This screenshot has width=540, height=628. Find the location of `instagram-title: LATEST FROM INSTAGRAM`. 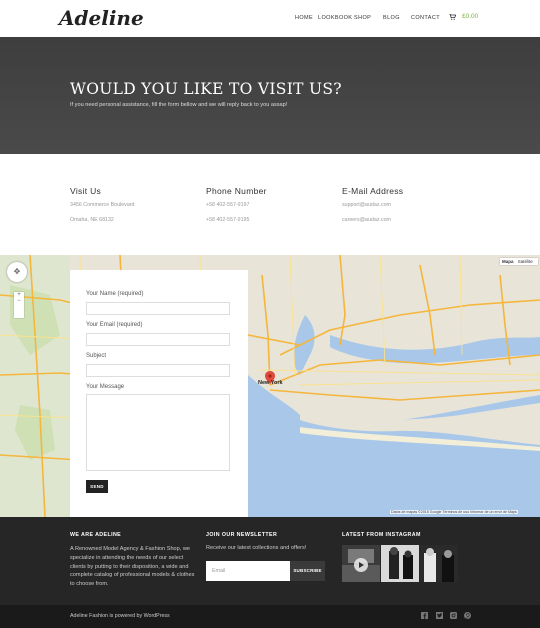

instagram-title: LATEST FROM INSTAGRAM is located at coordinates (381, 535).